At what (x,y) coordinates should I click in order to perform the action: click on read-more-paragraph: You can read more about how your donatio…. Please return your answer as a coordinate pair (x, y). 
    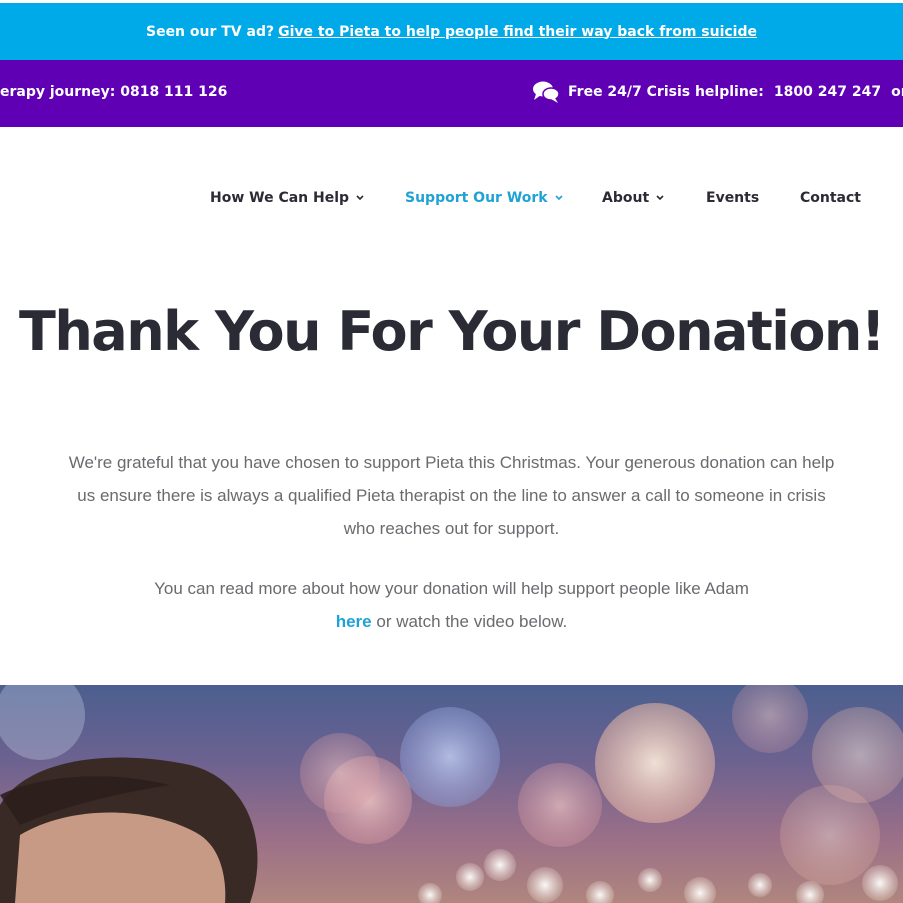
    Looking at the image, I should click on (451, 605).